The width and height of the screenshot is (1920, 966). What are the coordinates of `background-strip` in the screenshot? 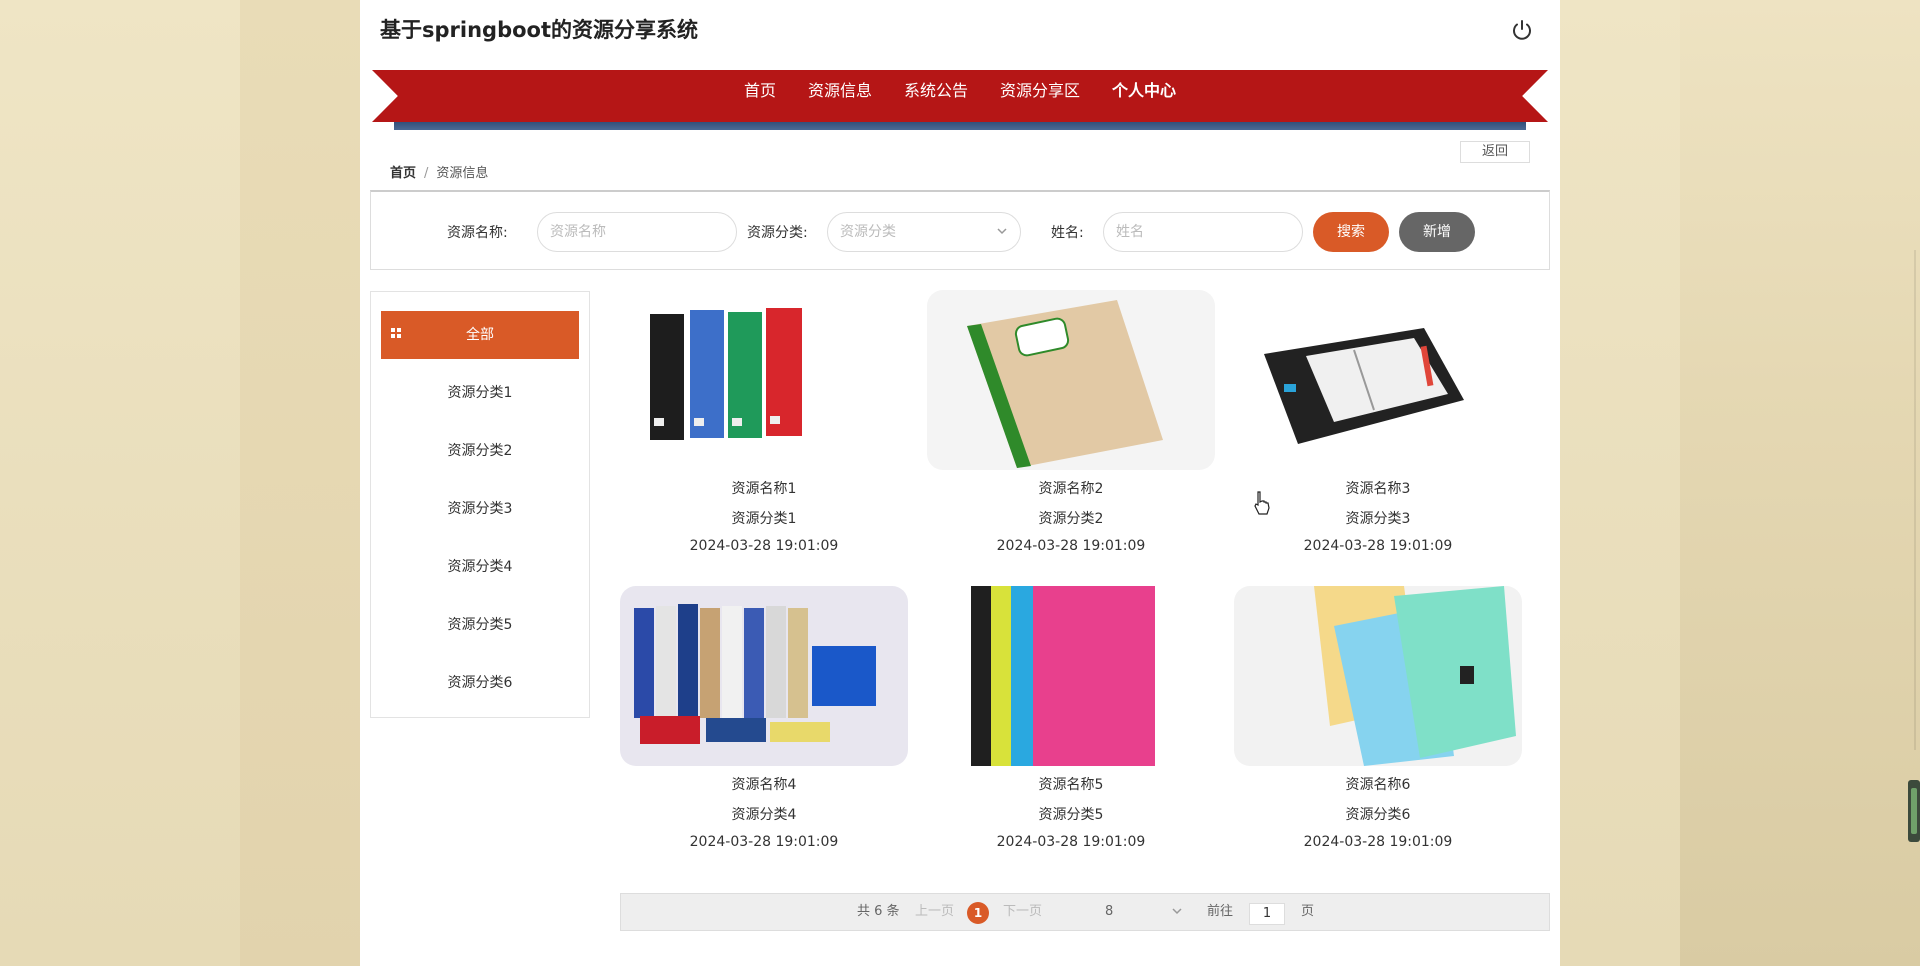 It's located at (300, 483).